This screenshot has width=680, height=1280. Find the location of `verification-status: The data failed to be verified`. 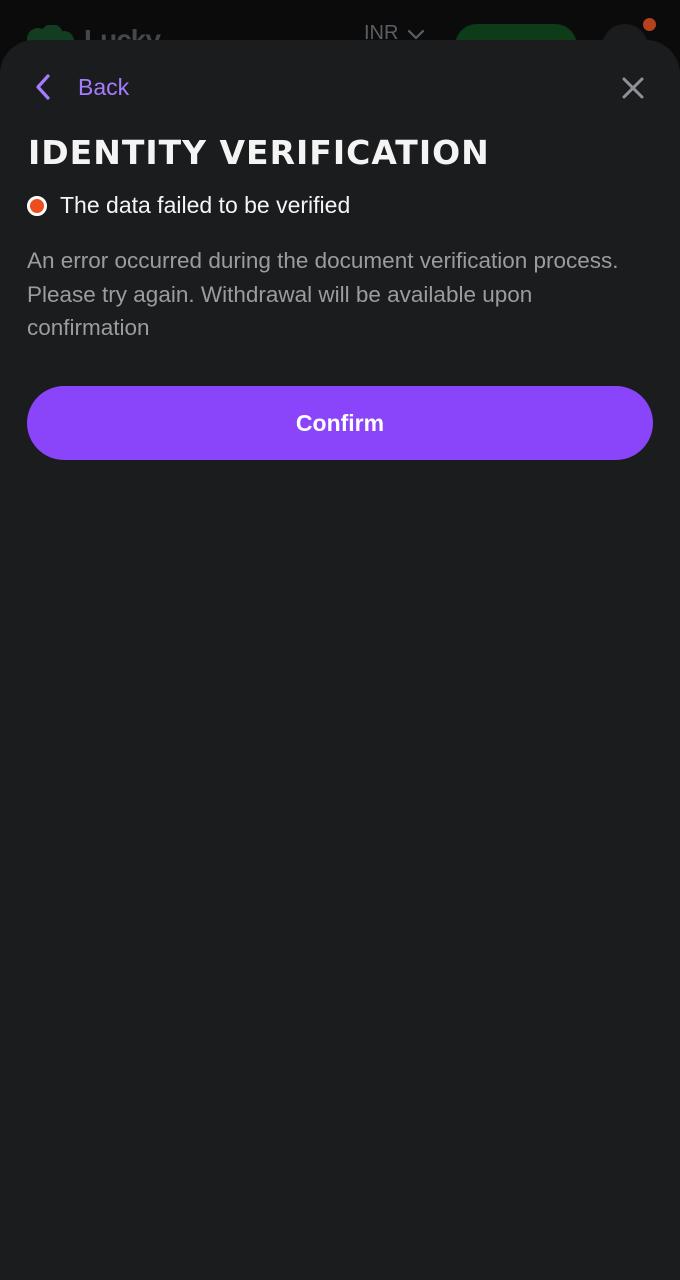

verification-status: The data failed to be verified is located at coordinates (188, 205).